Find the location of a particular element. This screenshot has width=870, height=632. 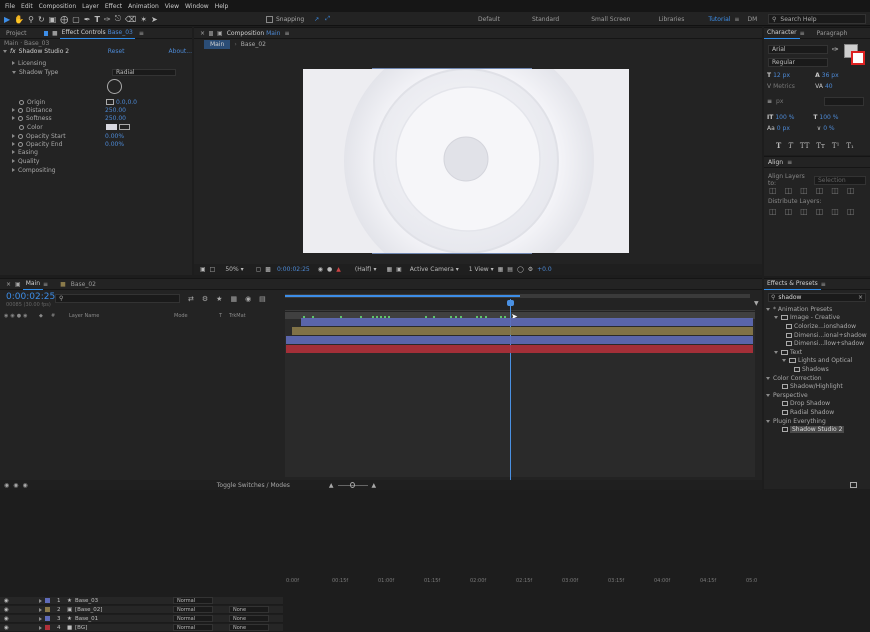

composition-canvas is located at coordinates (466, 161).